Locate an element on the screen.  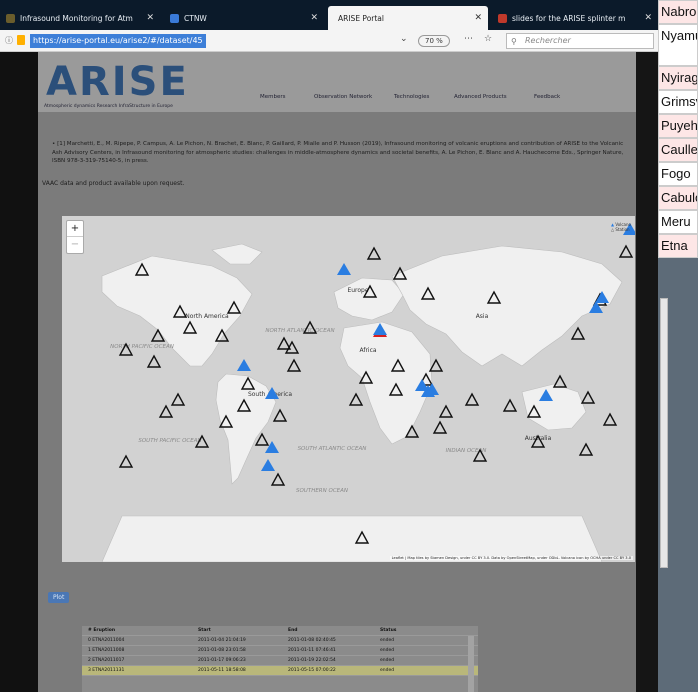
nav-feedback: Feedback is located at coordinates (547, 97).